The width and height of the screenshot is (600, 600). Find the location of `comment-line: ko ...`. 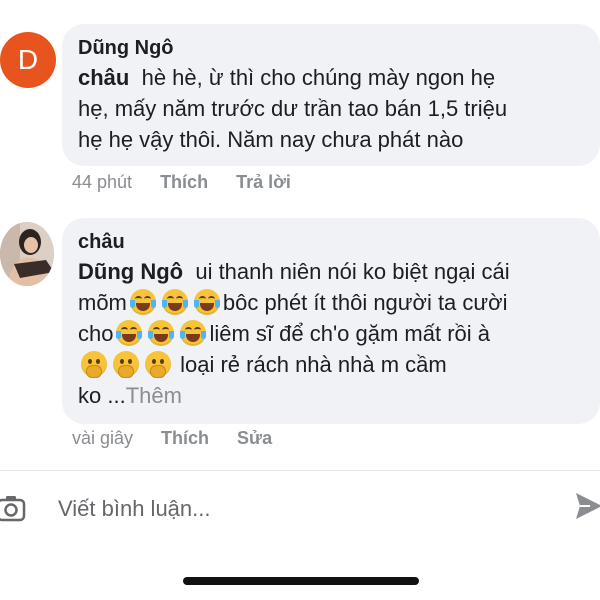

comment-line: ko ... is located at coordinates (102, 395).